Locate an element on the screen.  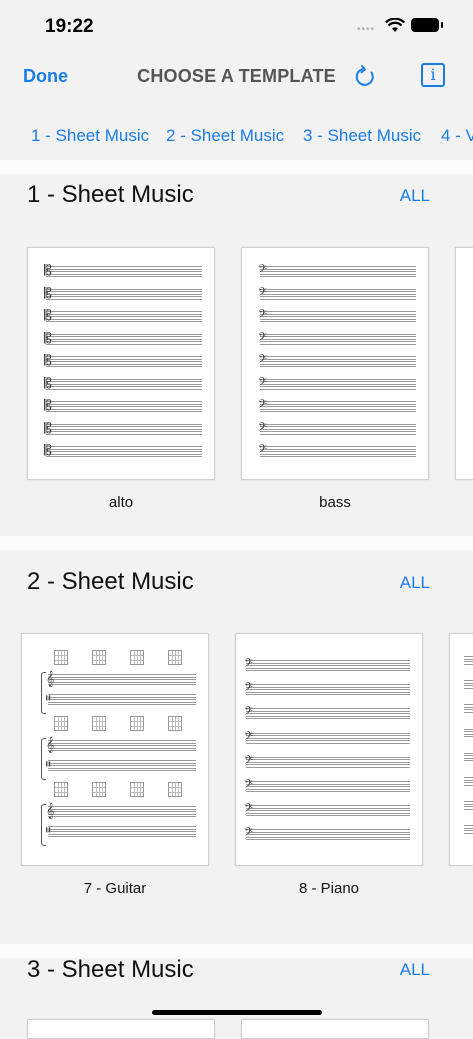
template-card-guitar: 𝄞 𝄥 𝄞 𝄥 𝄞 𝄥 is located at coordinates (115, 749).